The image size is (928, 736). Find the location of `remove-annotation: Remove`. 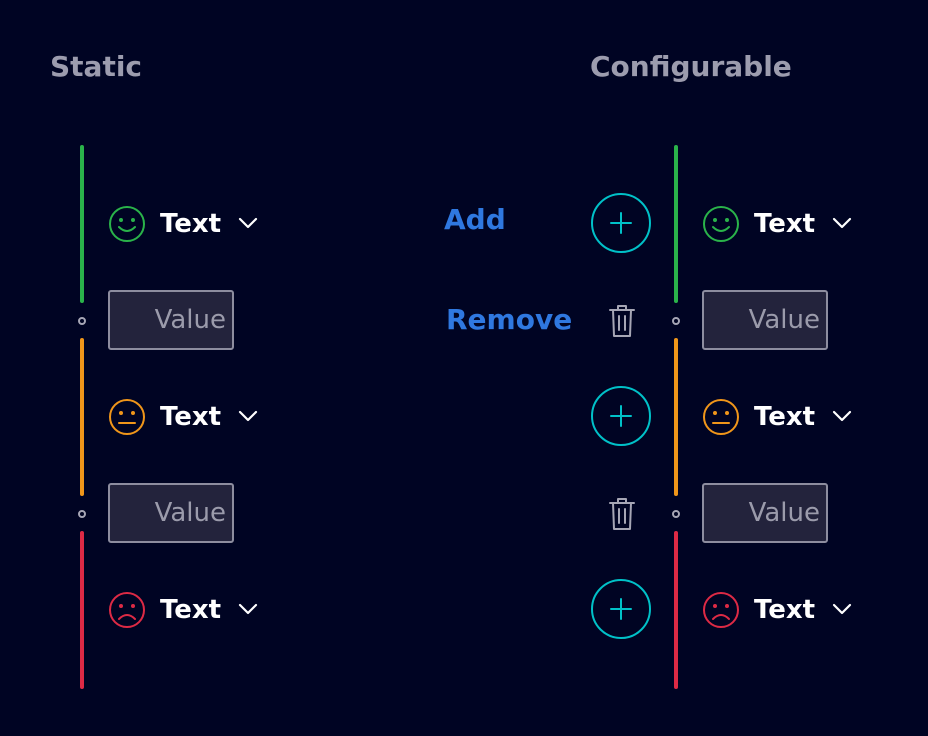

remove-annotation: Remove is located at coordinates (509, 319).